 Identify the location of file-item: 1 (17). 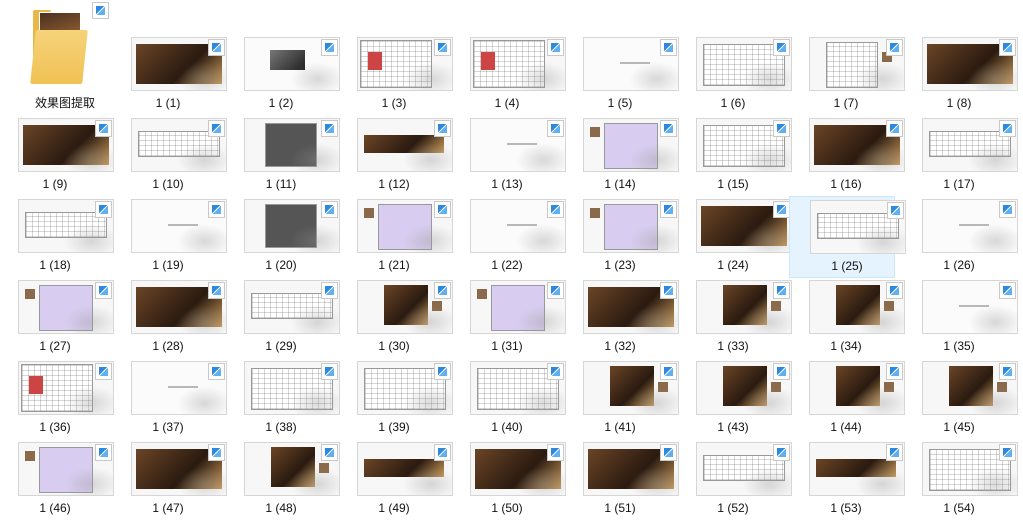
(960, 159).